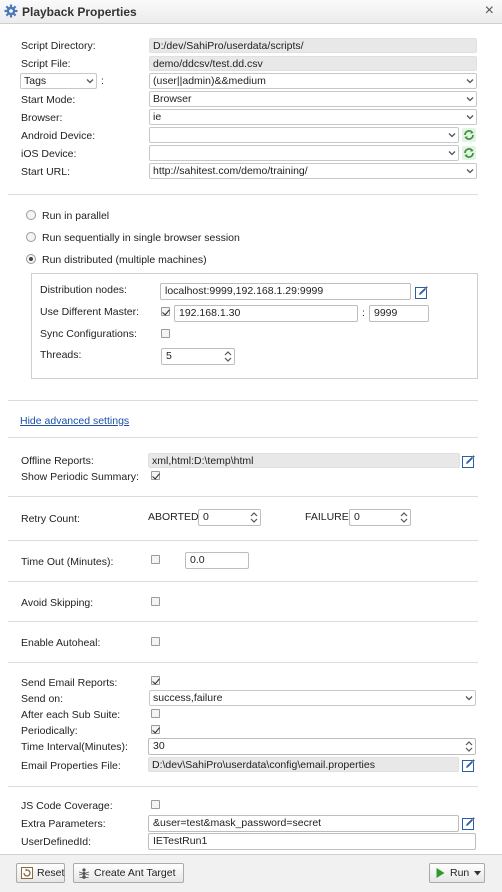  What do you see at coordinates (460, 873) in the screenshot?
I see `run-label: Run` at bounding box center [460, 873].